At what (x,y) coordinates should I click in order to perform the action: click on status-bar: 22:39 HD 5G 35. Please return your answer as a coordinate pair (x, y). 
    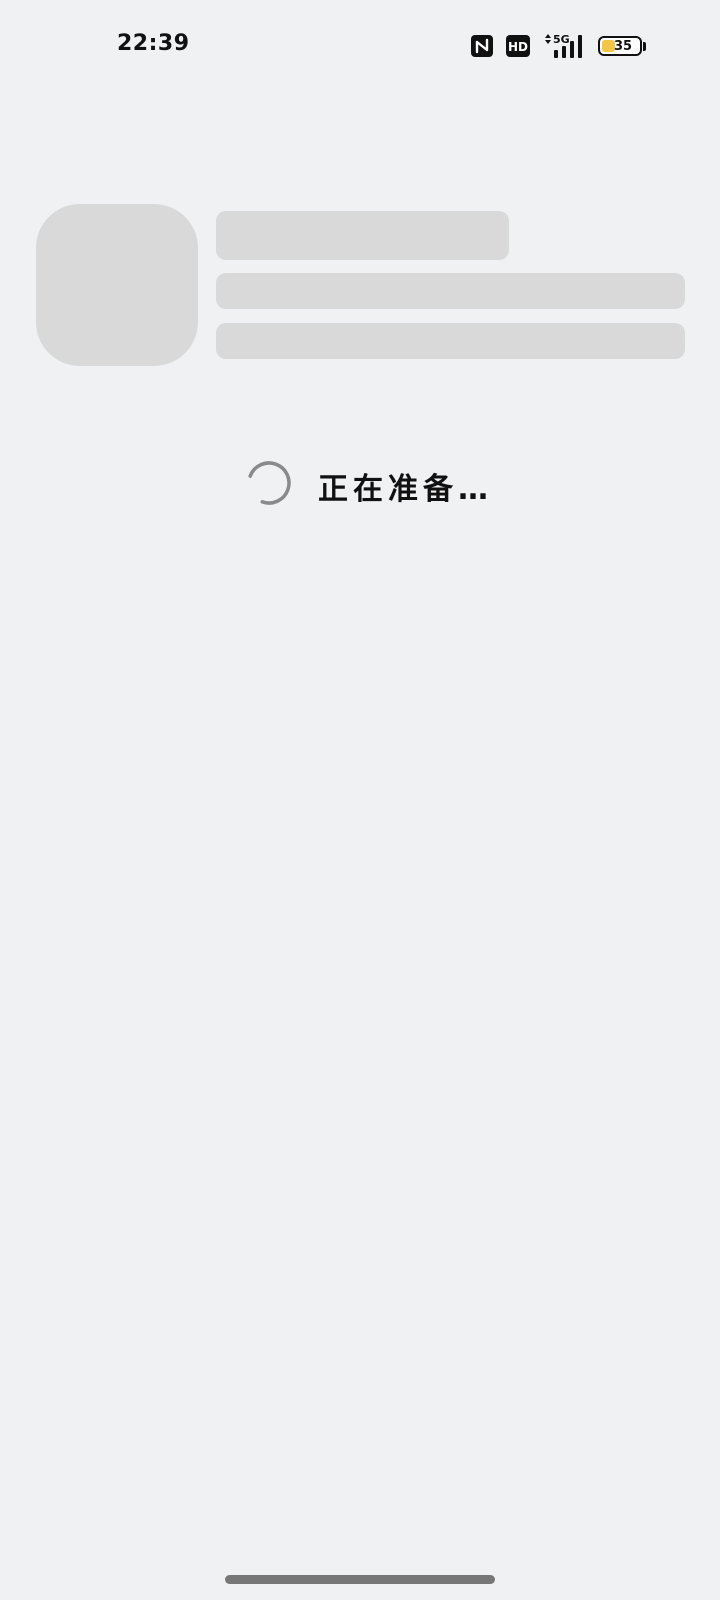
    Looking at the image, I should click on (360, 46).